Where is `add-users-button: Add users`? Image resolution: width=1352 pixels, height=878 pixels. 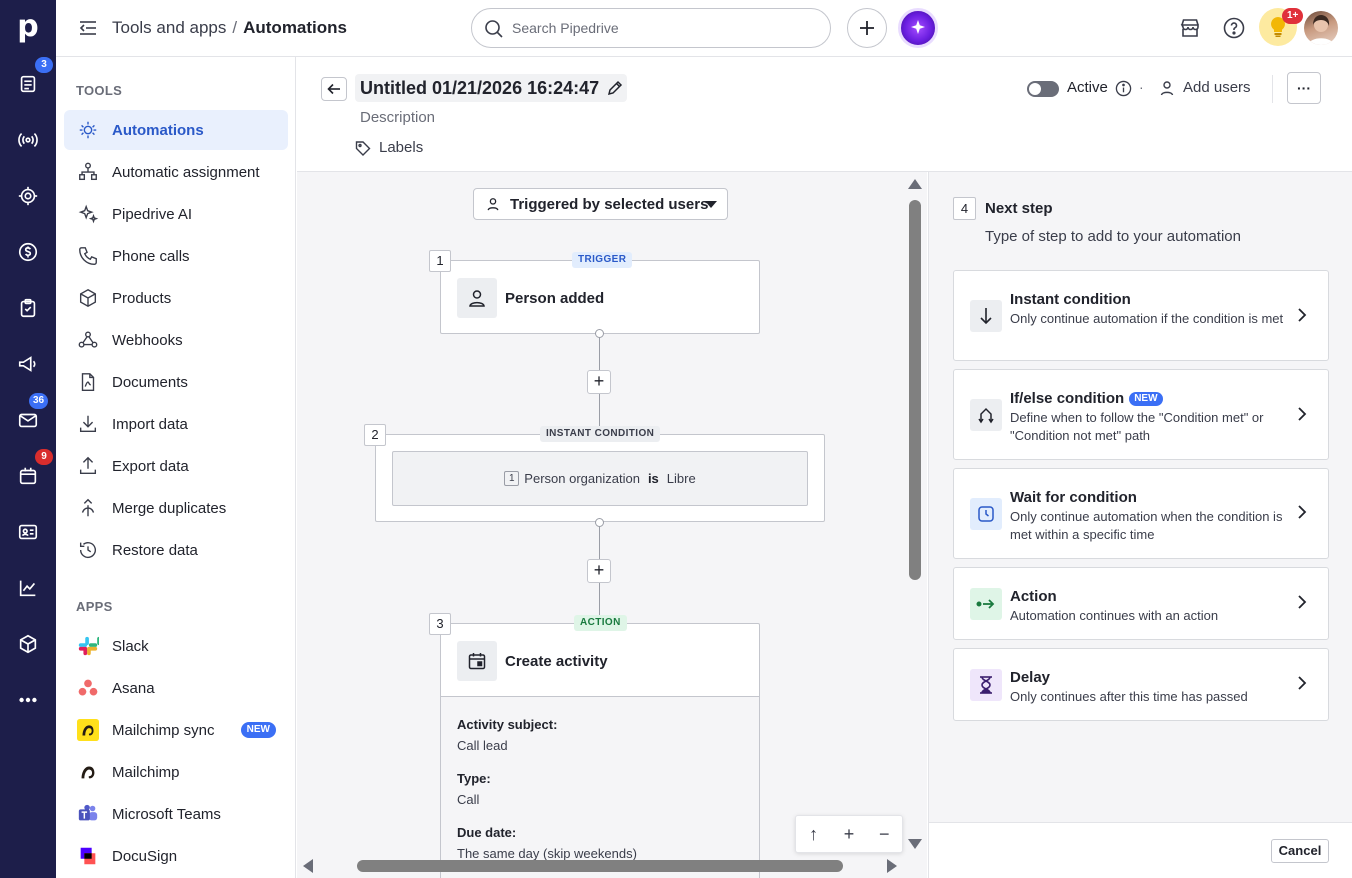 add-users-button: Add users is located at coordinates (1205, 87).